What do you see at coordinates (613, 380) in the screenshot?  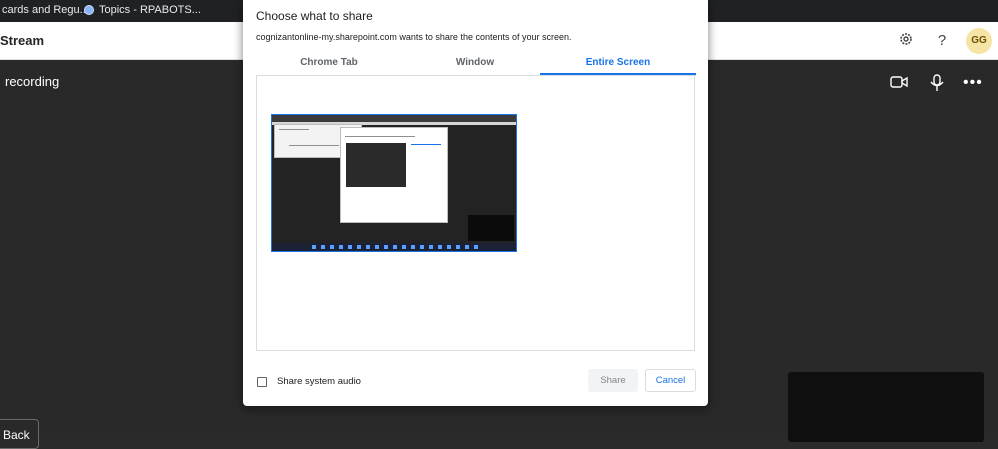 I see `share-button: Share` at bounding box center [613, 380].